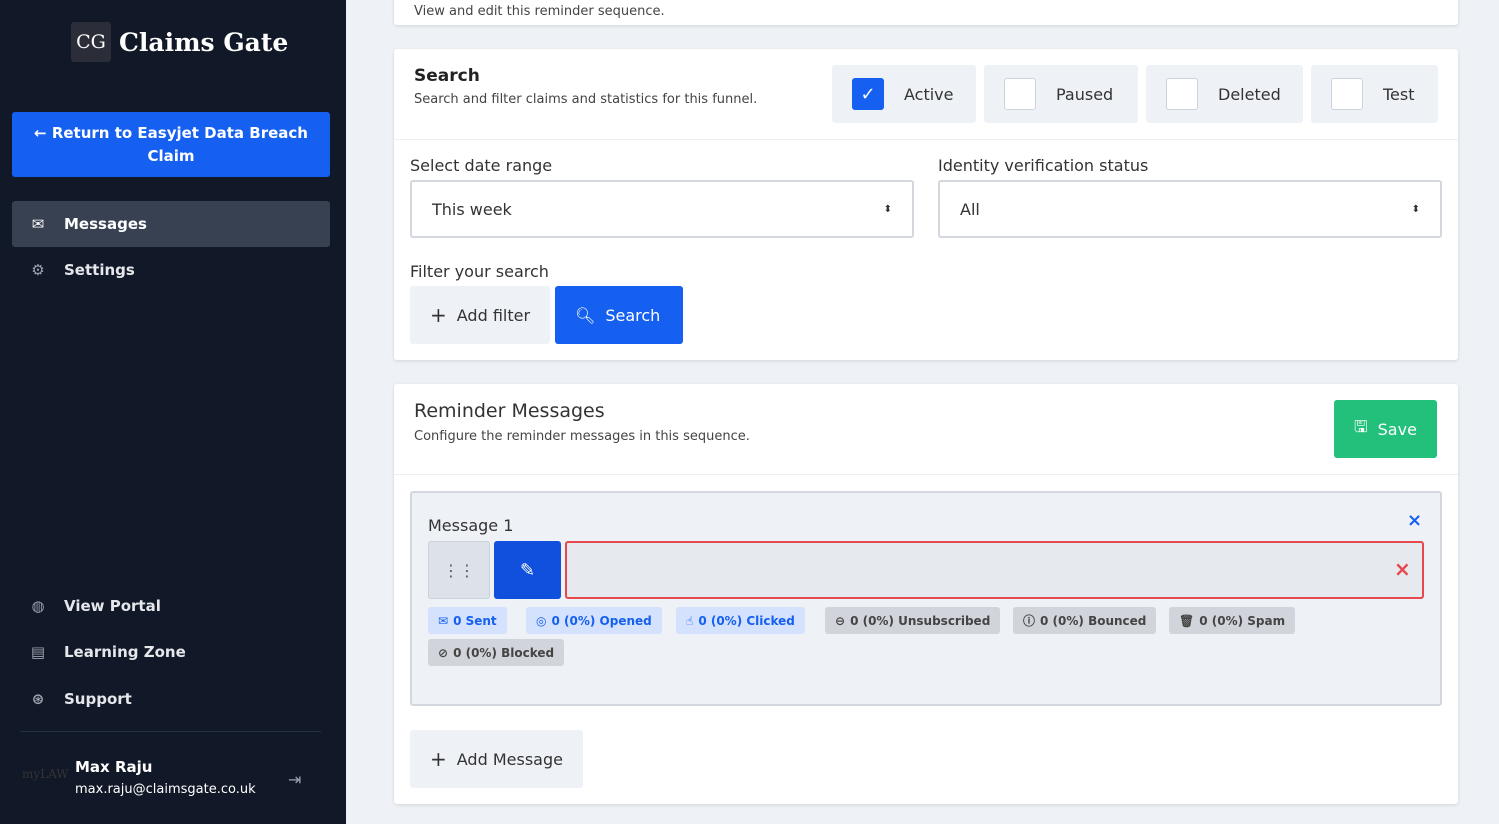  What do you see at coordinates (38, 270) in the screenshot?
I see `gear-icon: ⚙` at bounding box center [38, 270].